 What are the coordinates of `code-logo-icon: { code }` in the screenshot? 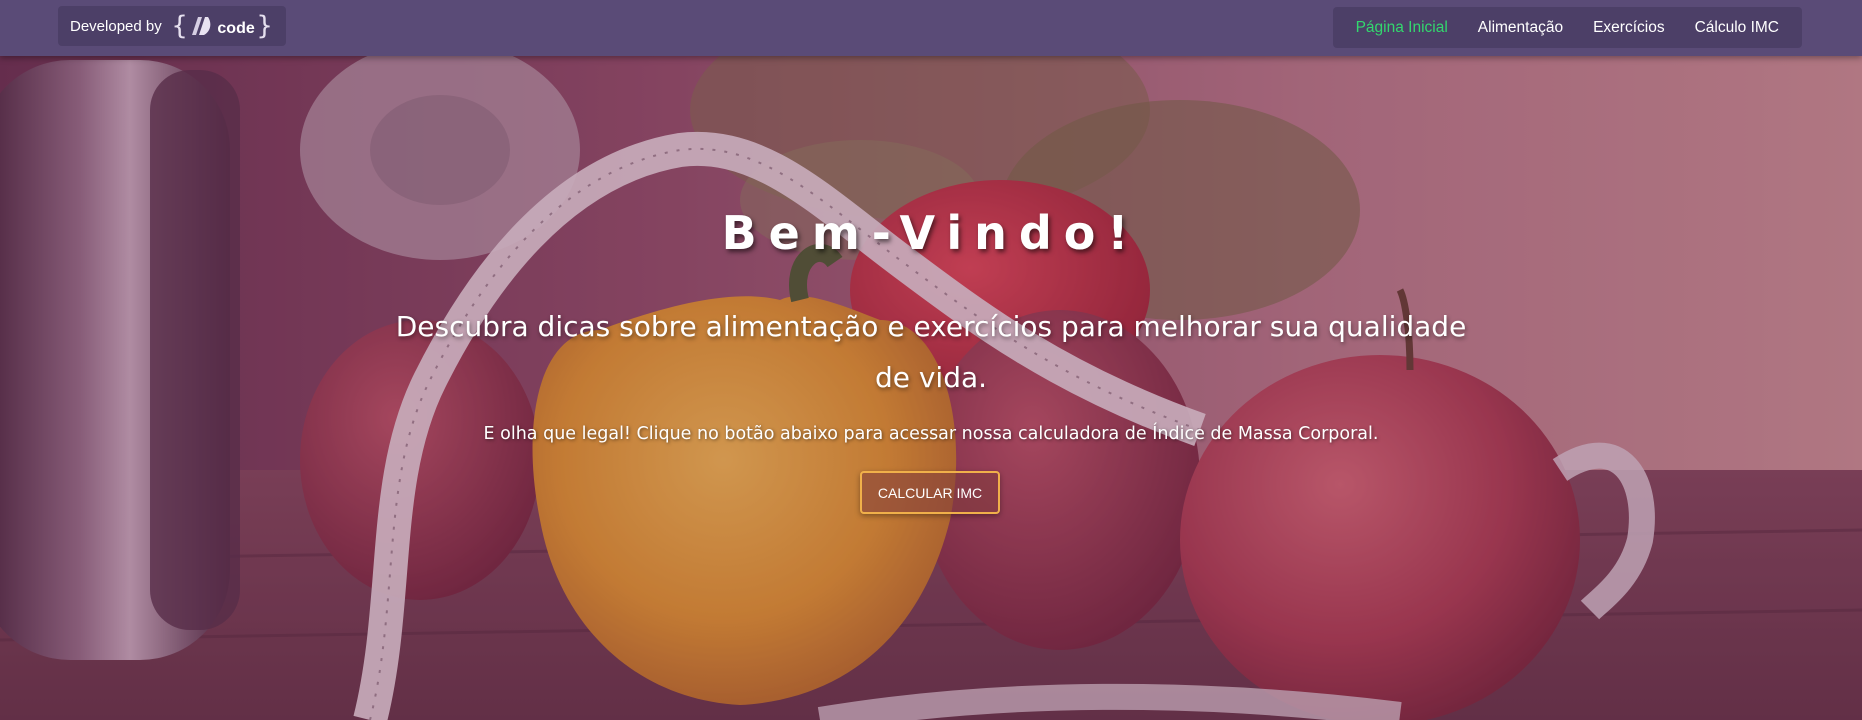 It's located at (222, 26).